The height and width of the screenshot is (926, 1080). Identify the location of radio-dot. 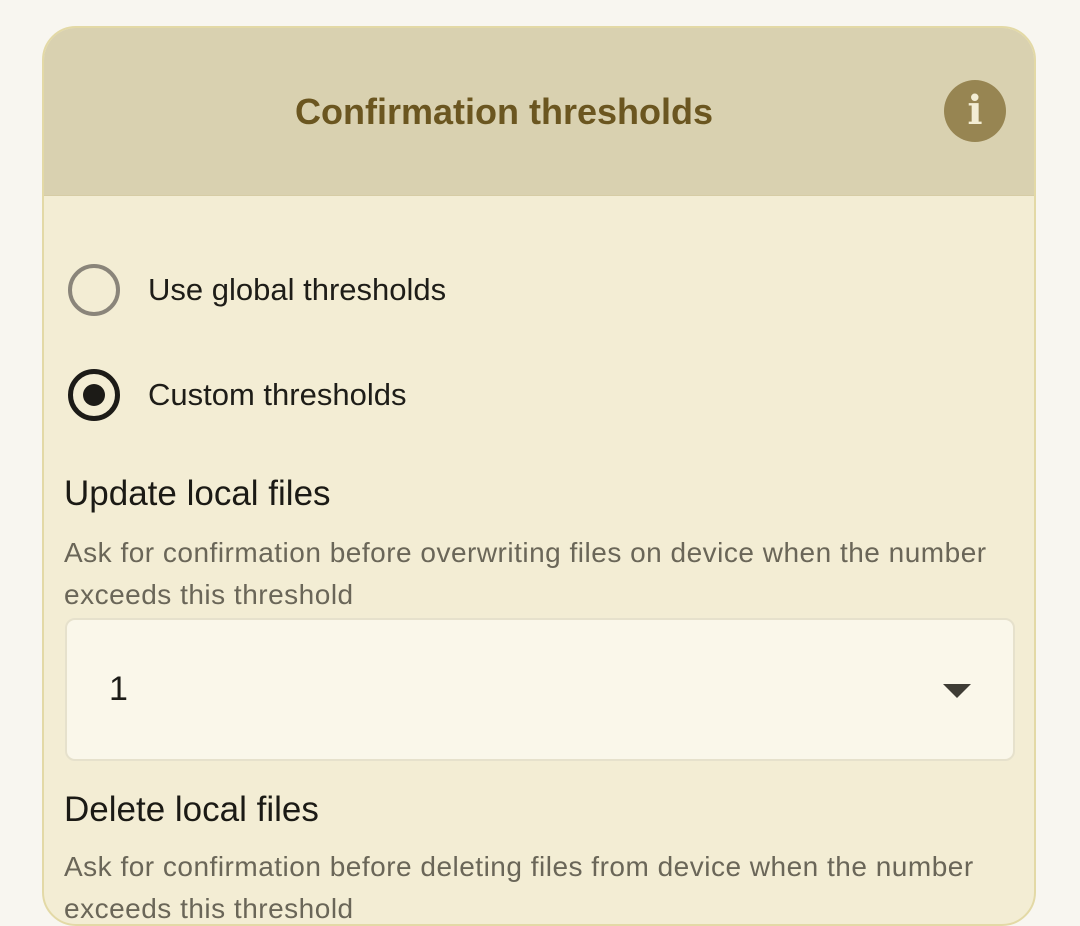
(94, 395).